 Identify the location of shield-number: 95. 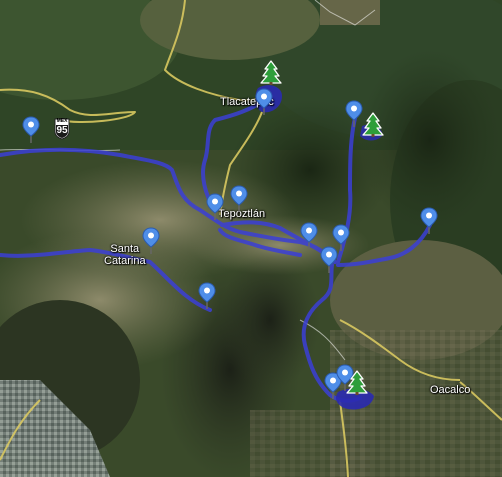
(62, 130).